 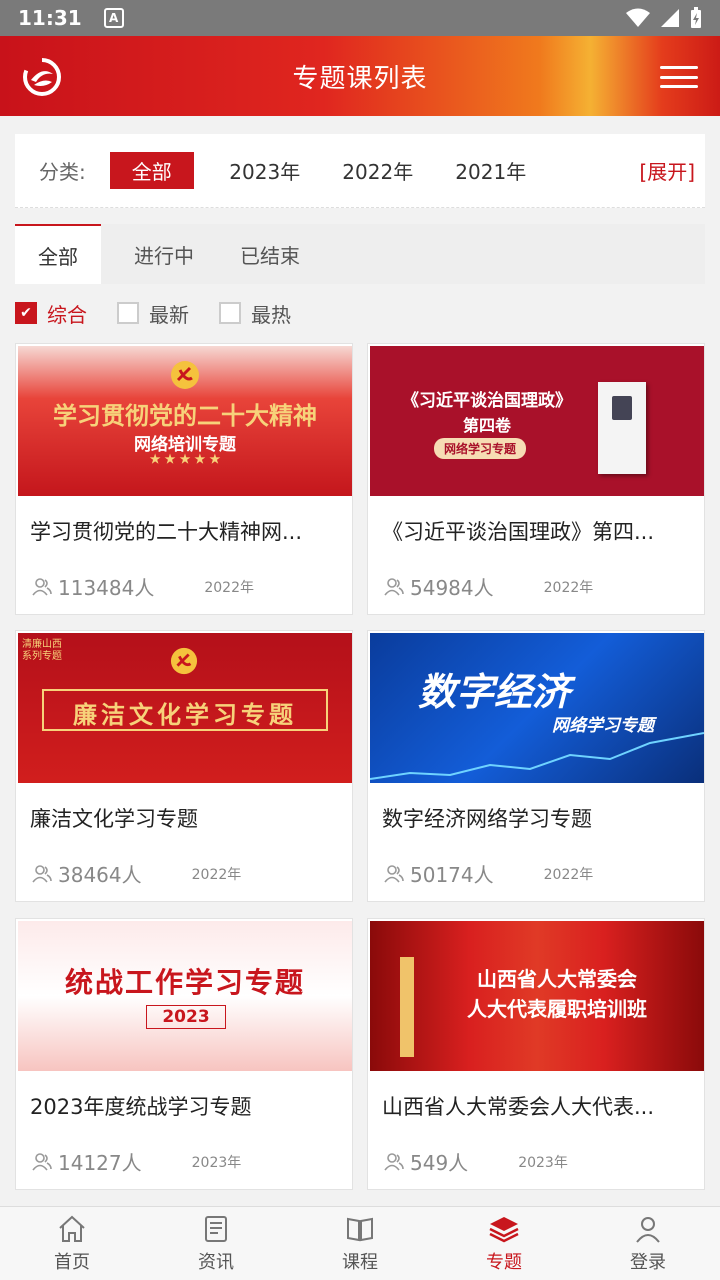 I want to click on user-icon, so click(x=648, y=1229).